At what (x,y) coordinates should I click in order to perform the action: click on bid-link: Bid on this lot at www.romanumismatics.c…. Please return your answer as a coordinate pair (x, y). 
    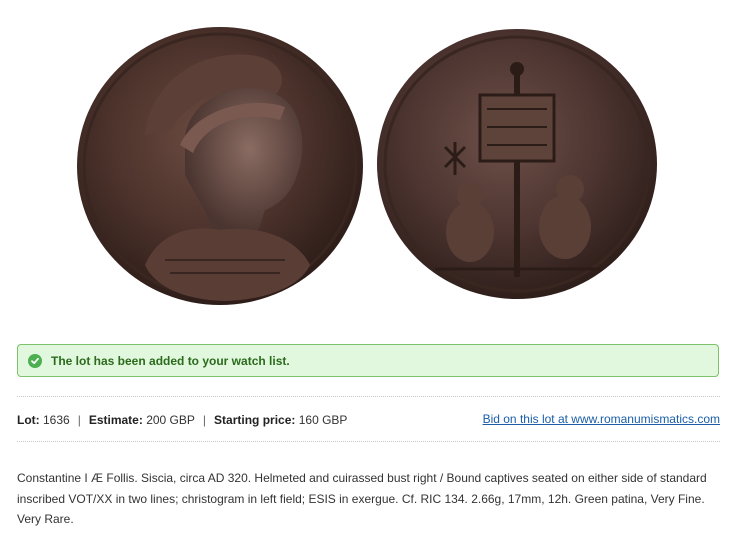
    Looking at the image, I should click on (601, 419).